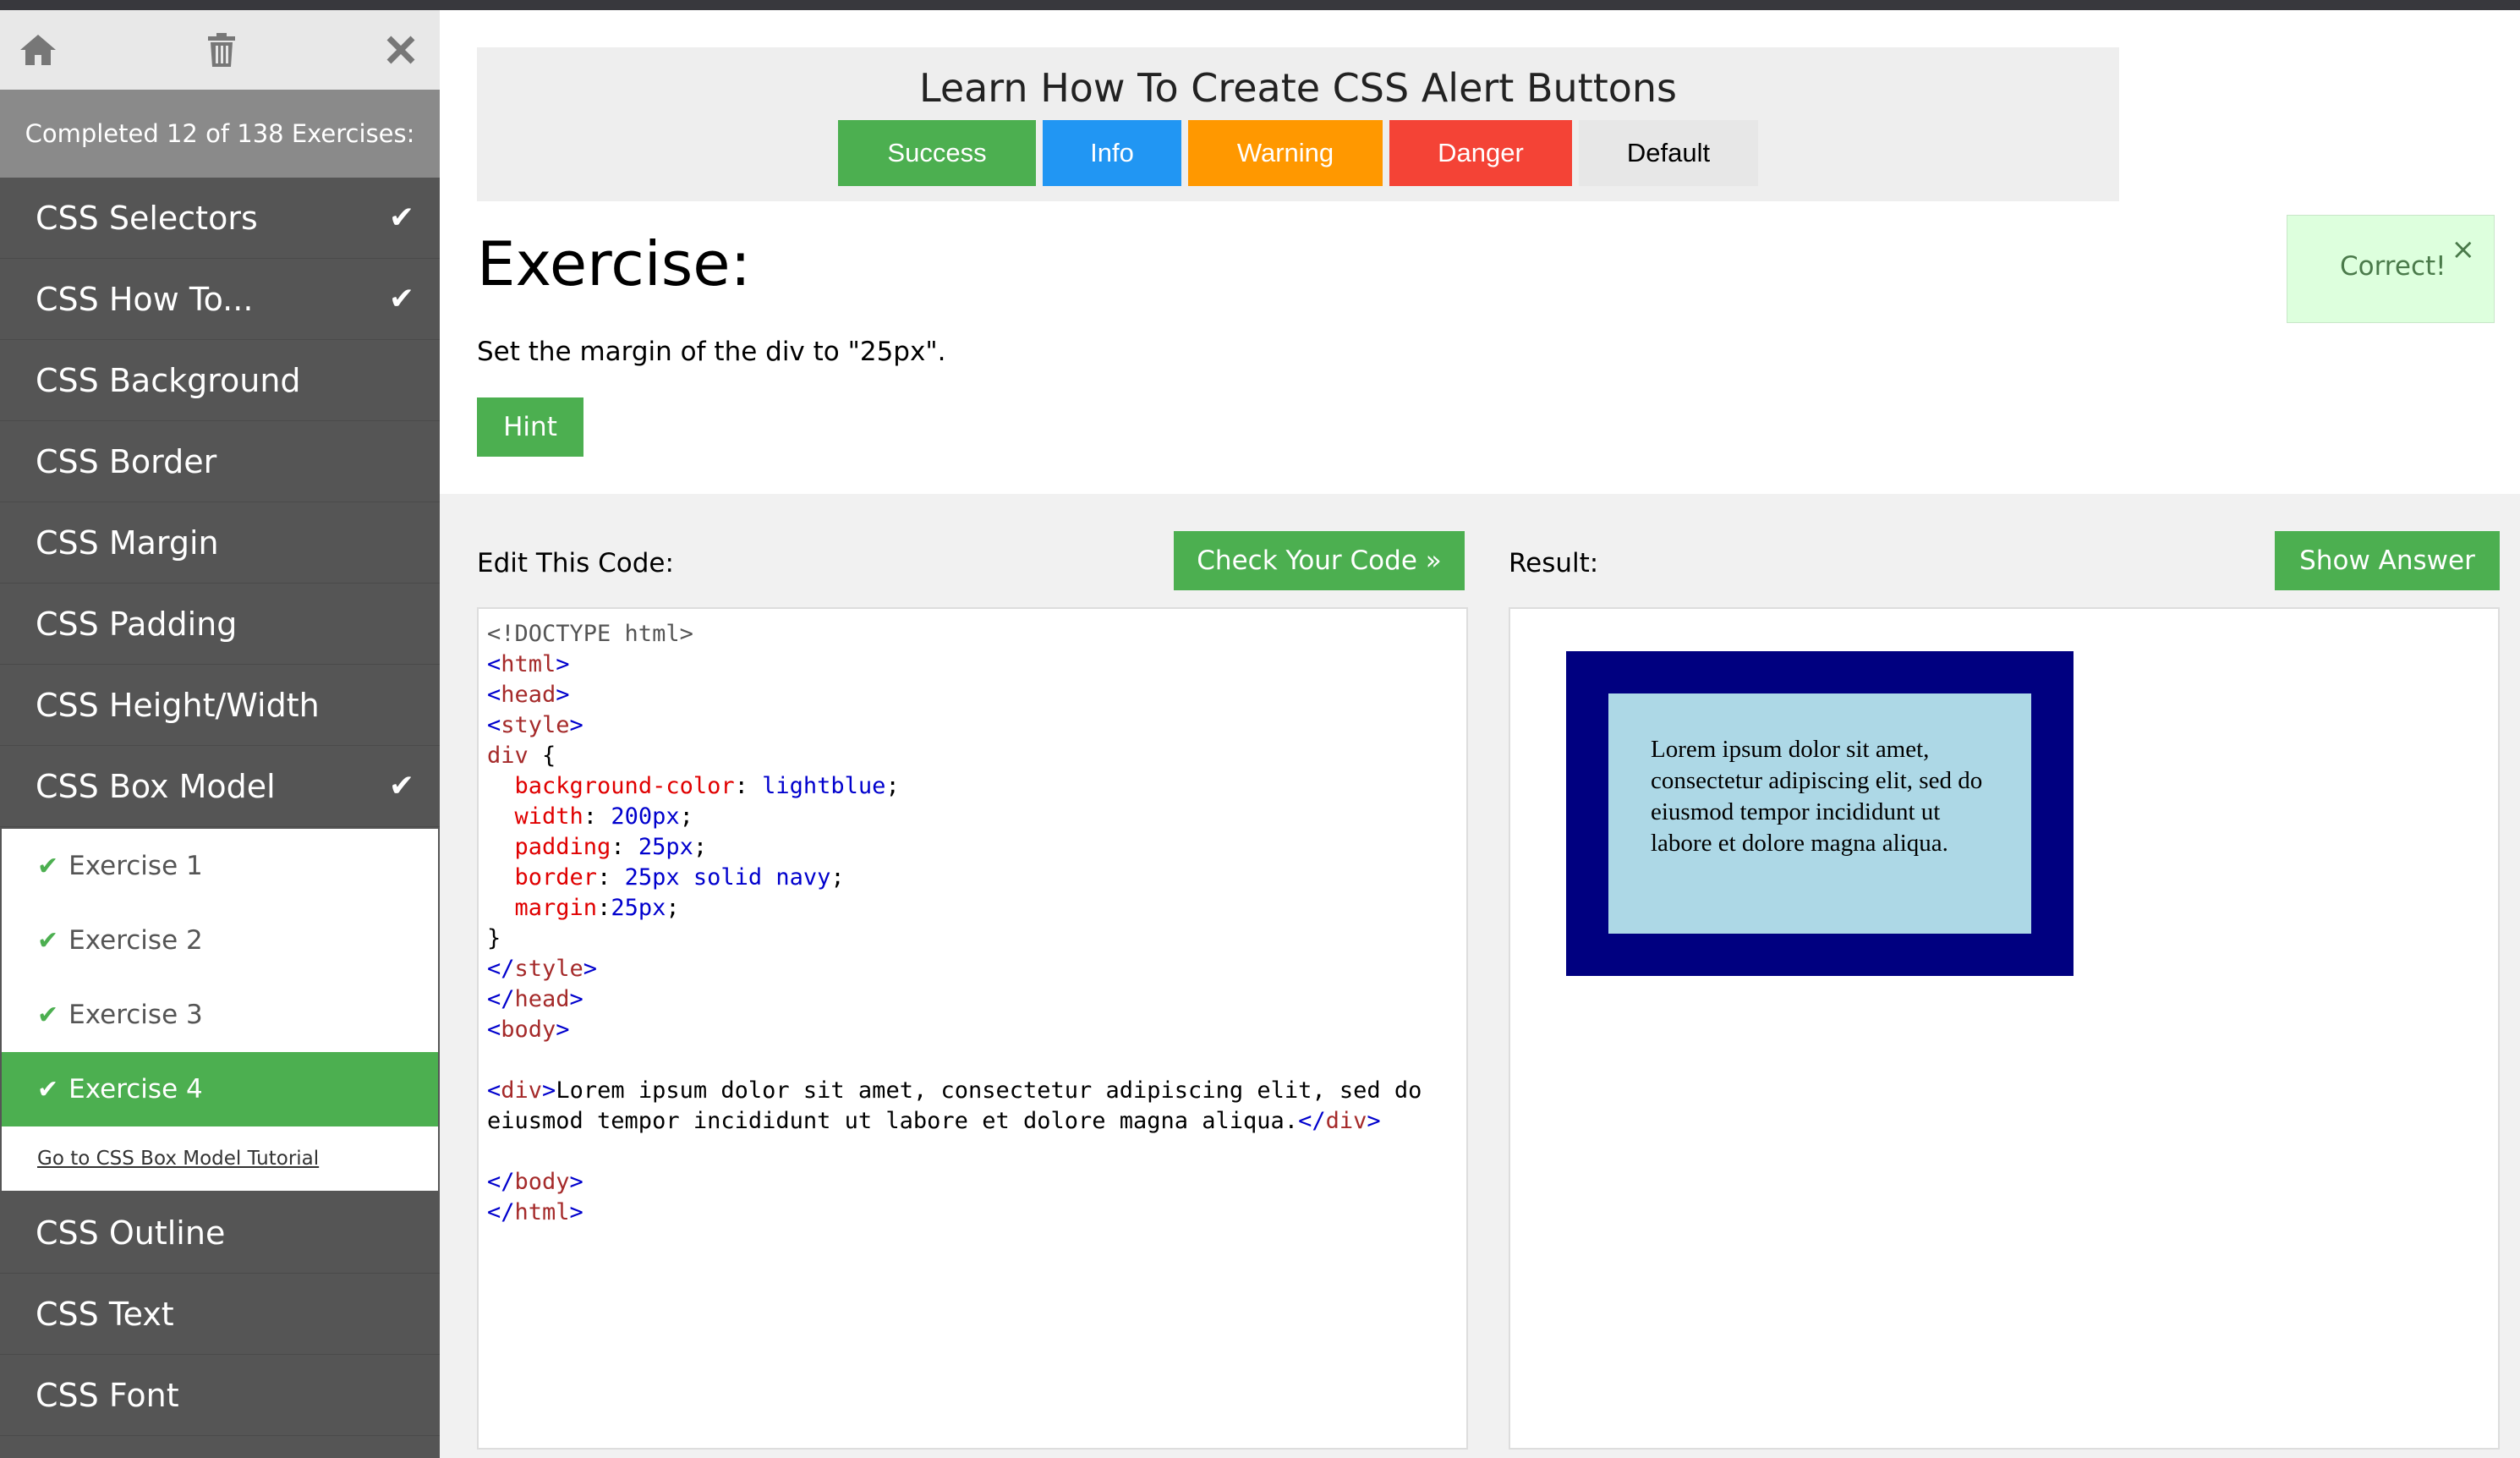  What do you see at coordinates (1668, 153) in the screenshot?
I see `default-button: Default` at bounding box center [1668, 153].